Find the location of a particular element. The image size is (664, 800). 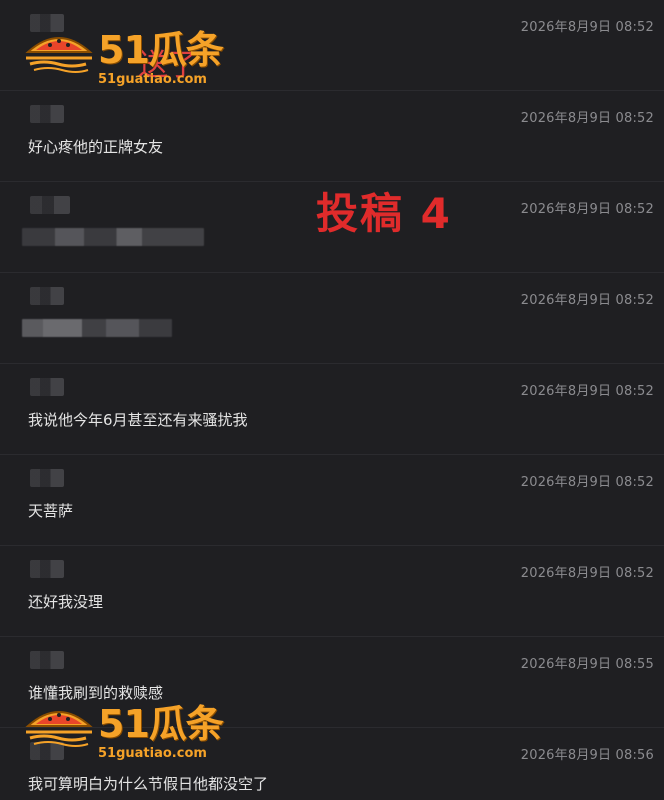

message-row: 2026年8月9日 08:52 还好我没理 is located at coordinates (332, 591).